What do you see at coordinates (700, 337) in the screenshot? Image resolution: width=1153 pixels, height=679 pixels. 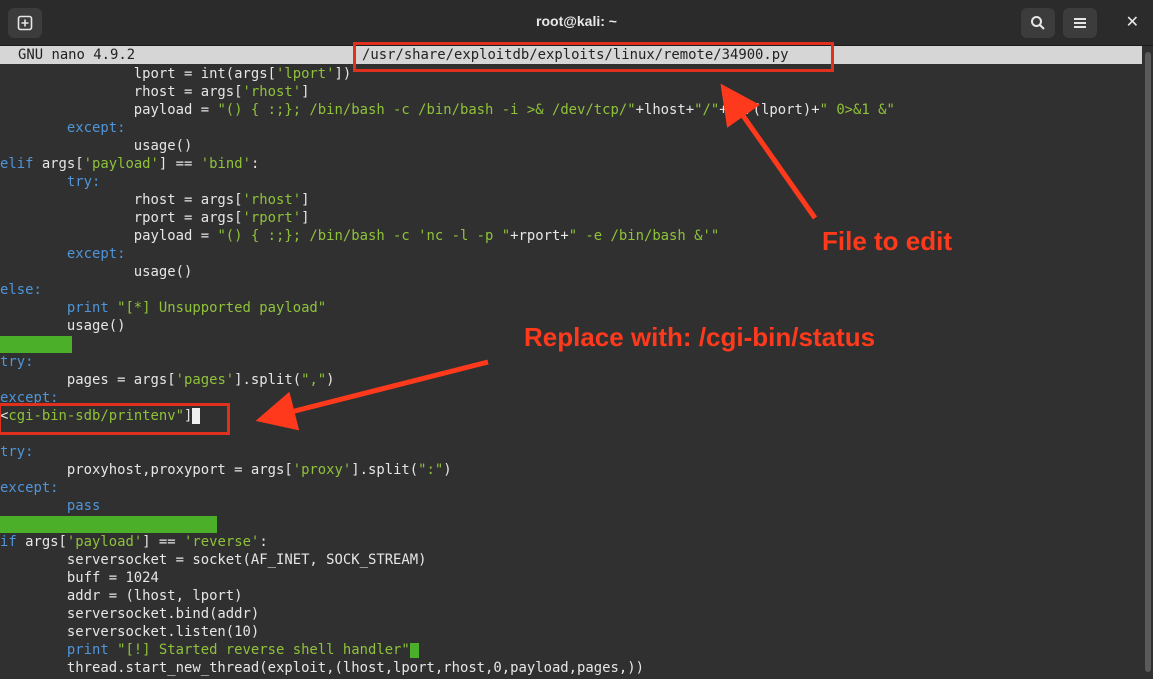 I see `annotation-replace-with: Replace with: /cgi-bin/status` at bounding box center [700, 337].